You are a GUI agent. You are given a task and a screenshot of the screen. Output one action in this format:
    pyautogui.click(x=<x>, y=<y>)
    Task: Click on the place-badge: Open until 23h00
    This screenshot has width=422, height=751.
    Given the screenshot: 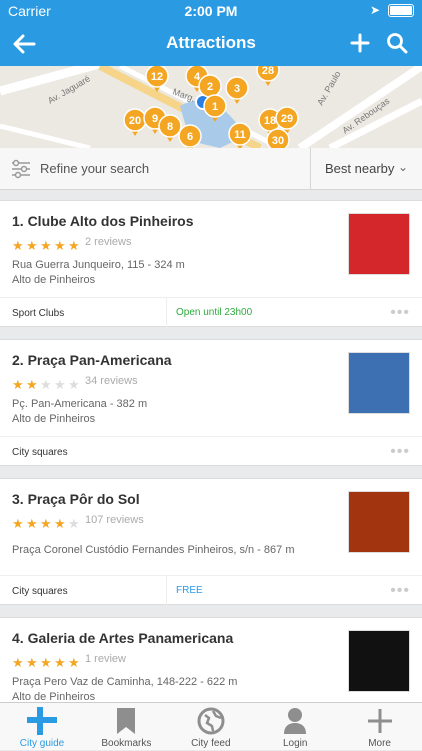 What is the action you would take?
    pyautogui.click(x=209, y=313)
    